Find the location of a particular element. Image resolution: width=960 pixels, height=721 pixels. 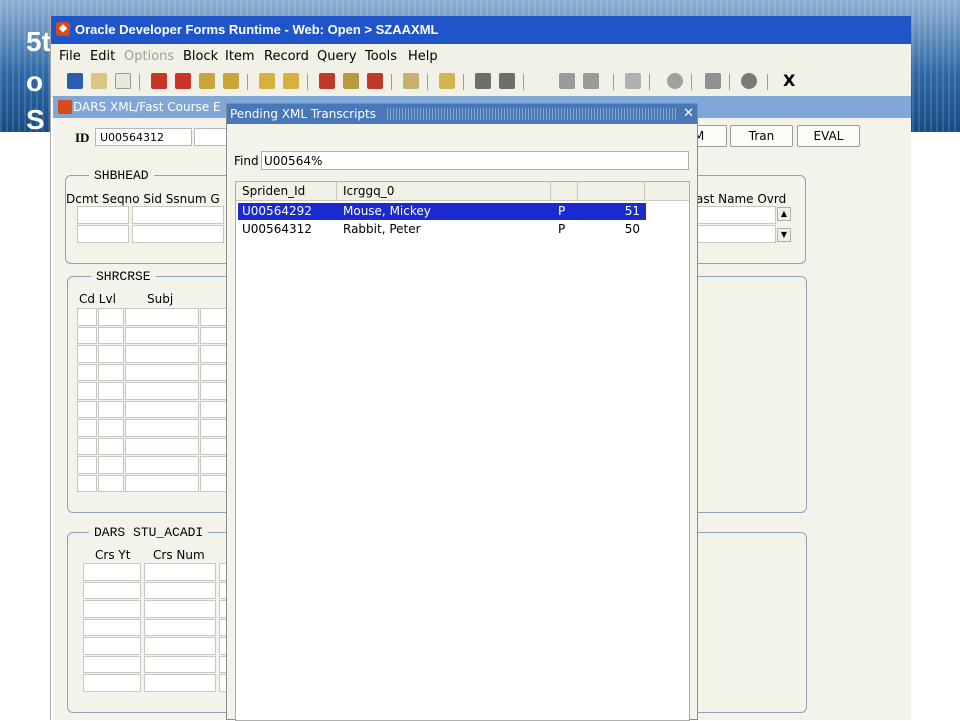

close-icon: ✕ is located at coordinates (688, 113).